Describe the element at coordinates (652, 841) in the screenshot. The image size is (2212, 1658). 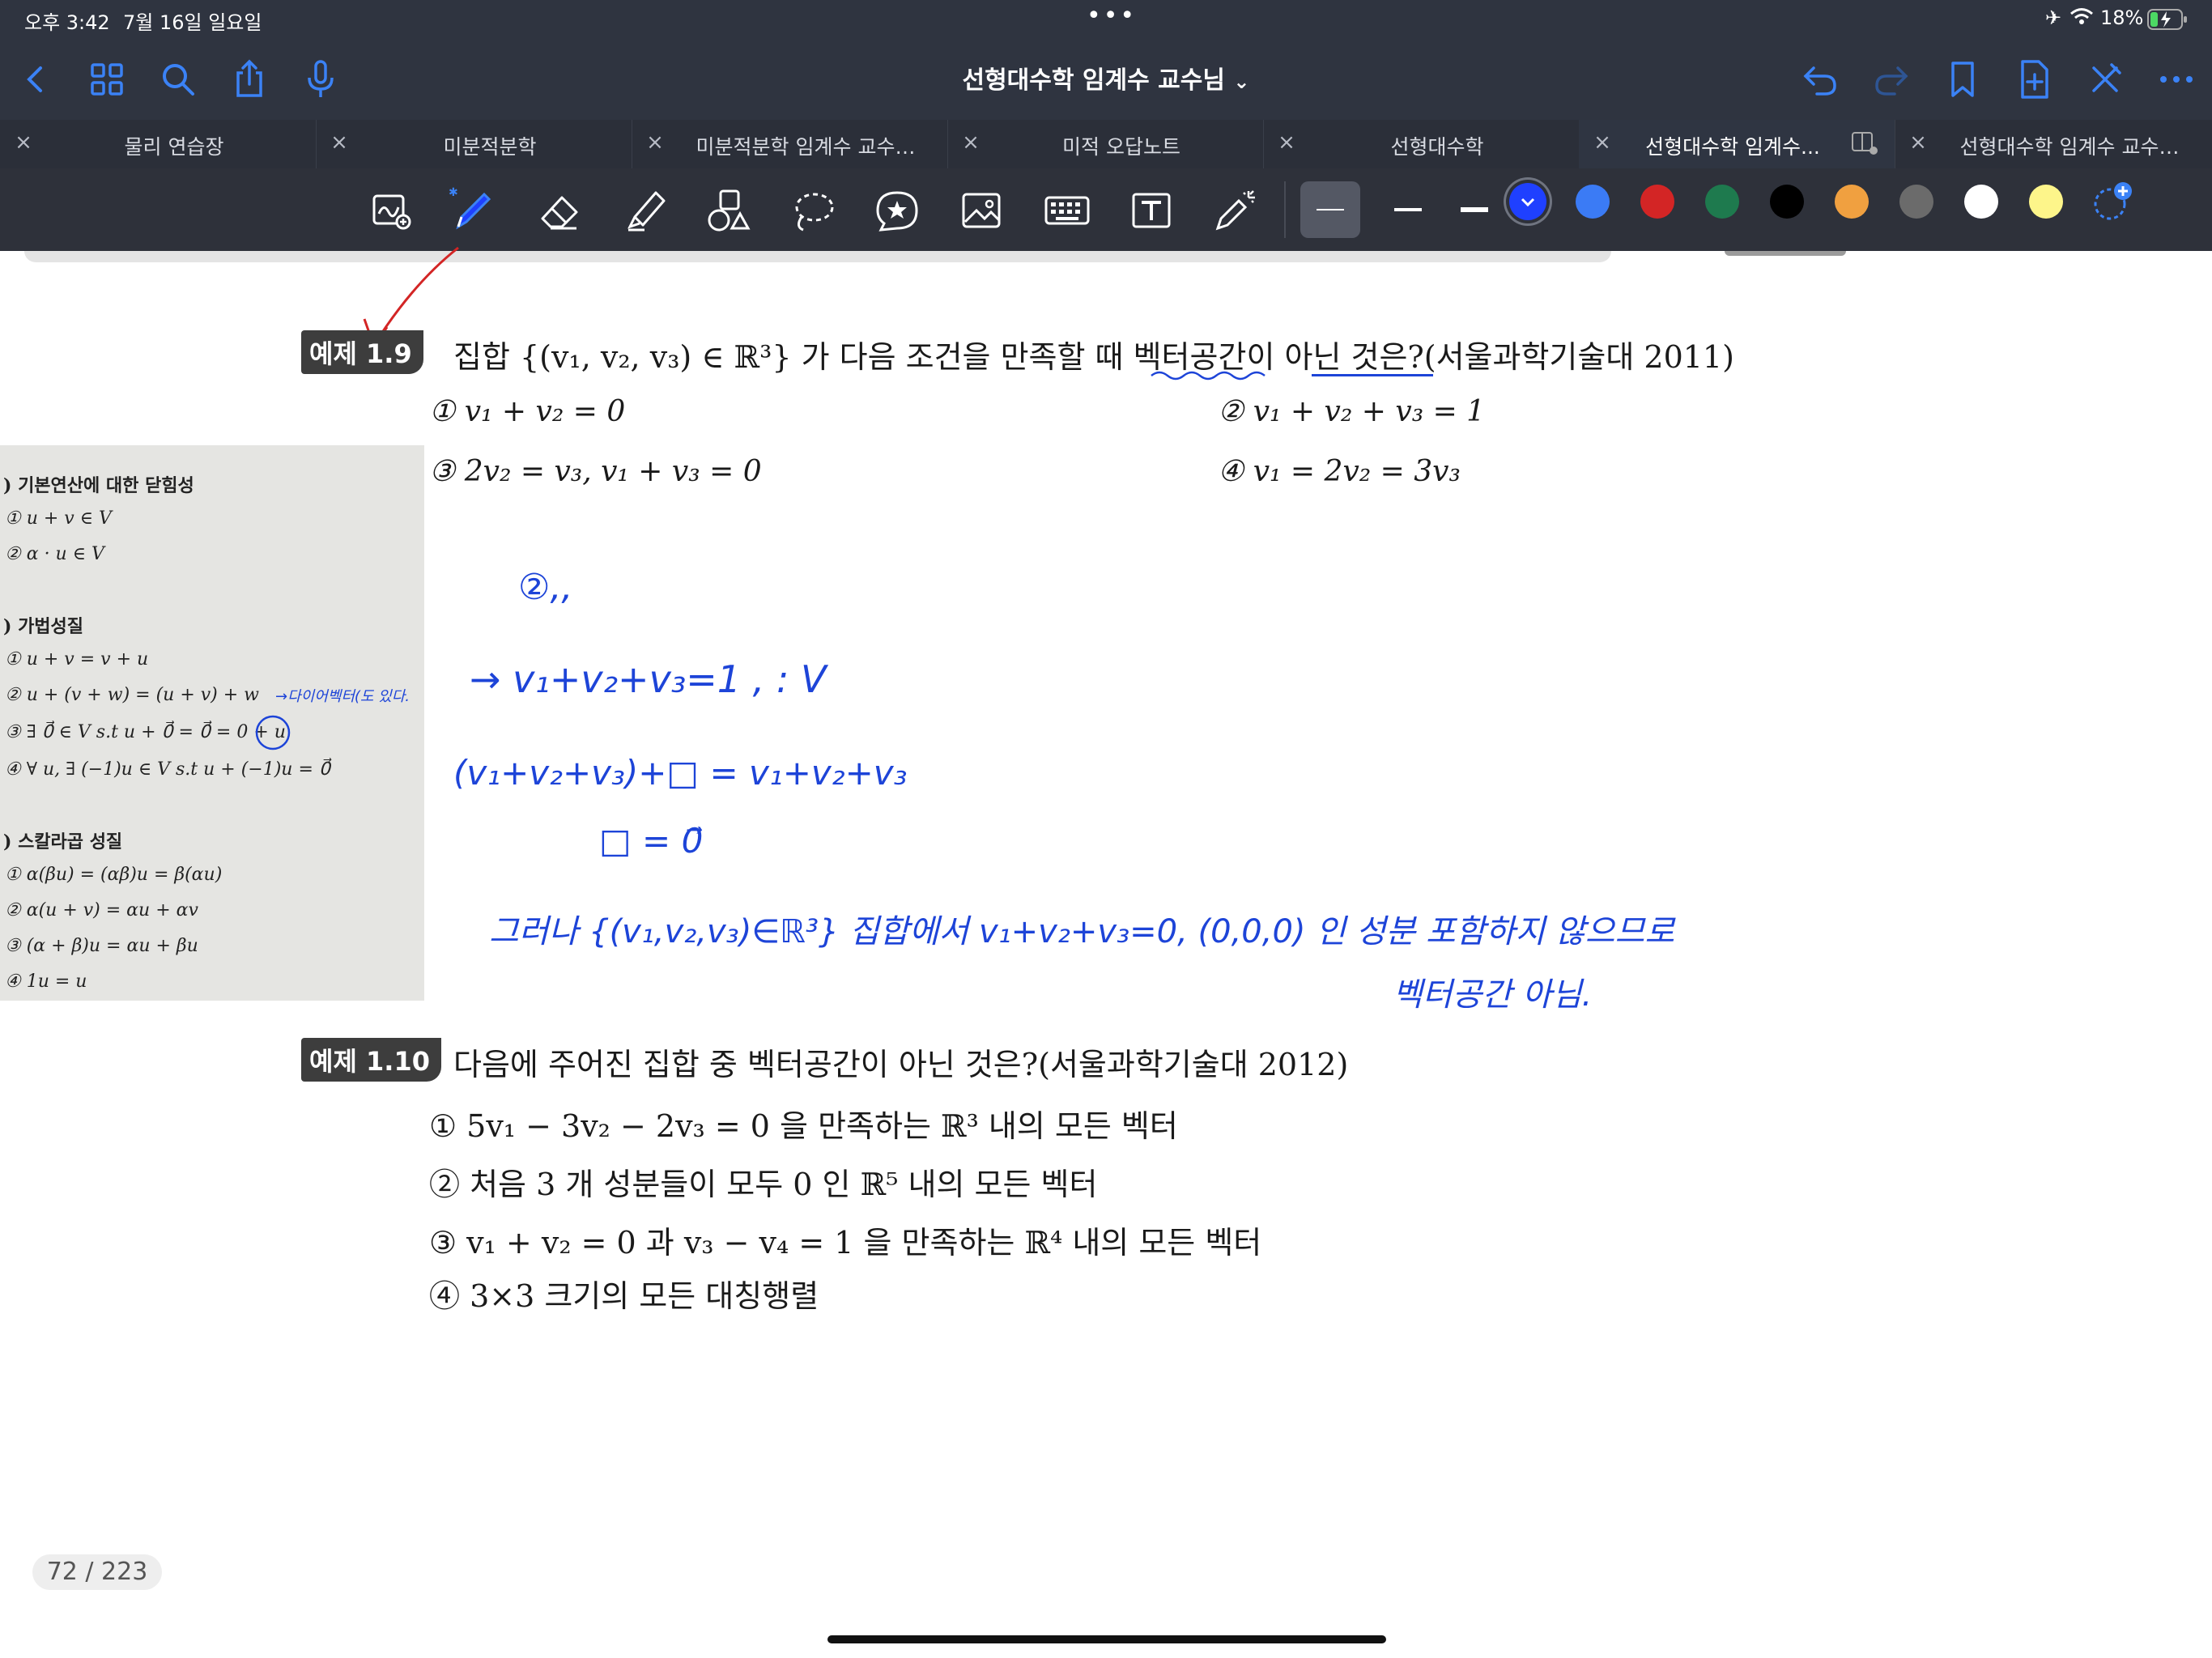
I see `handwritten-line: □ = 0⃗` at that location.